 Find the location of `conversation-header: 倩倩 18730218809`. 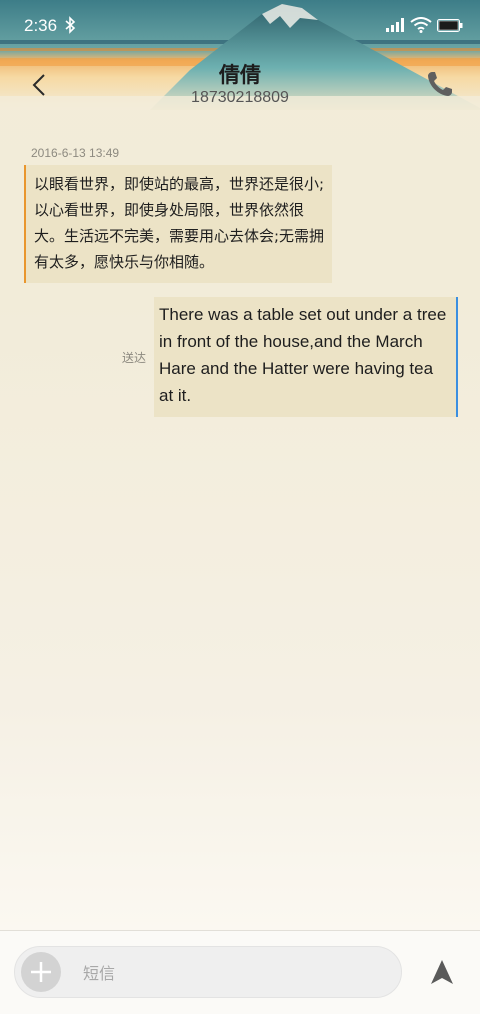

conversation-header: 倩倩 18730218809 is located at coordinates (240, 85).